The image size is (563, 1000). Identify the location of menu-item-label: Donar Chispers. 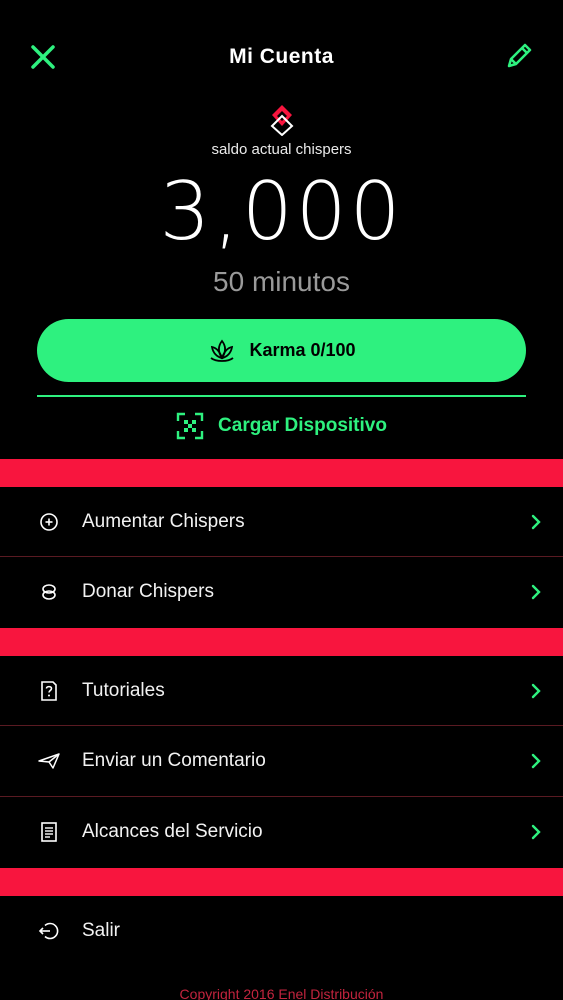
(148, 591).